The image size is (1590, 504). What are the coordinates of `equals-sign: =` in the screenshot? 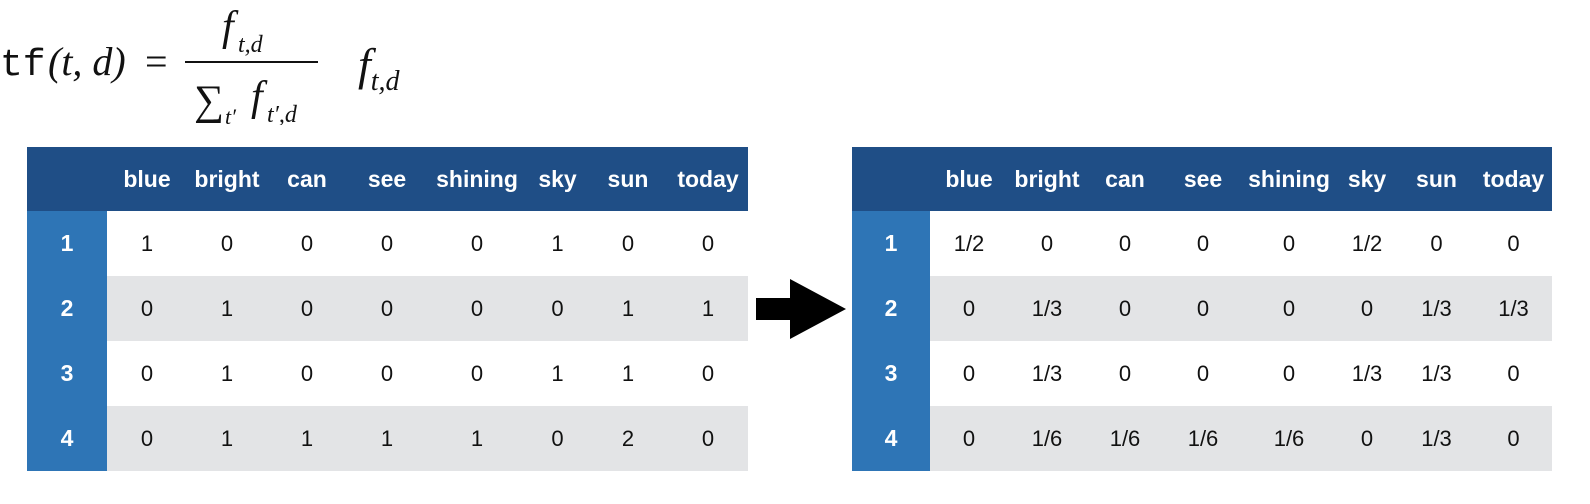 It's located at (156, 61).